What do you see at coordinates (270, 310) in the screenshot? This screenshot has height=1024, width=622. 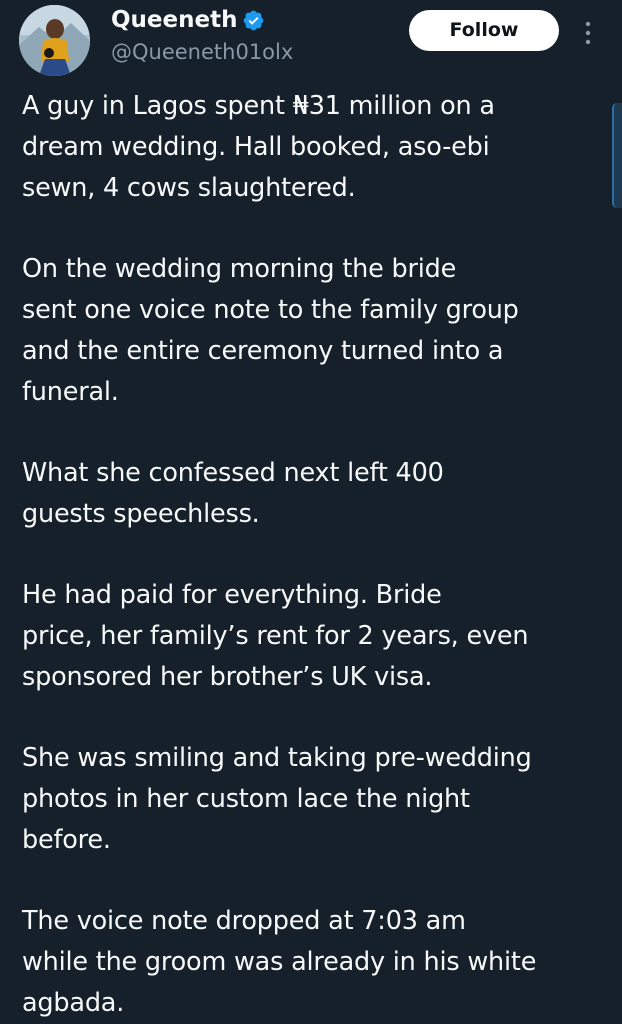 I see `text-line: sent one voice note to the family group` at bounding box center [270, 310].